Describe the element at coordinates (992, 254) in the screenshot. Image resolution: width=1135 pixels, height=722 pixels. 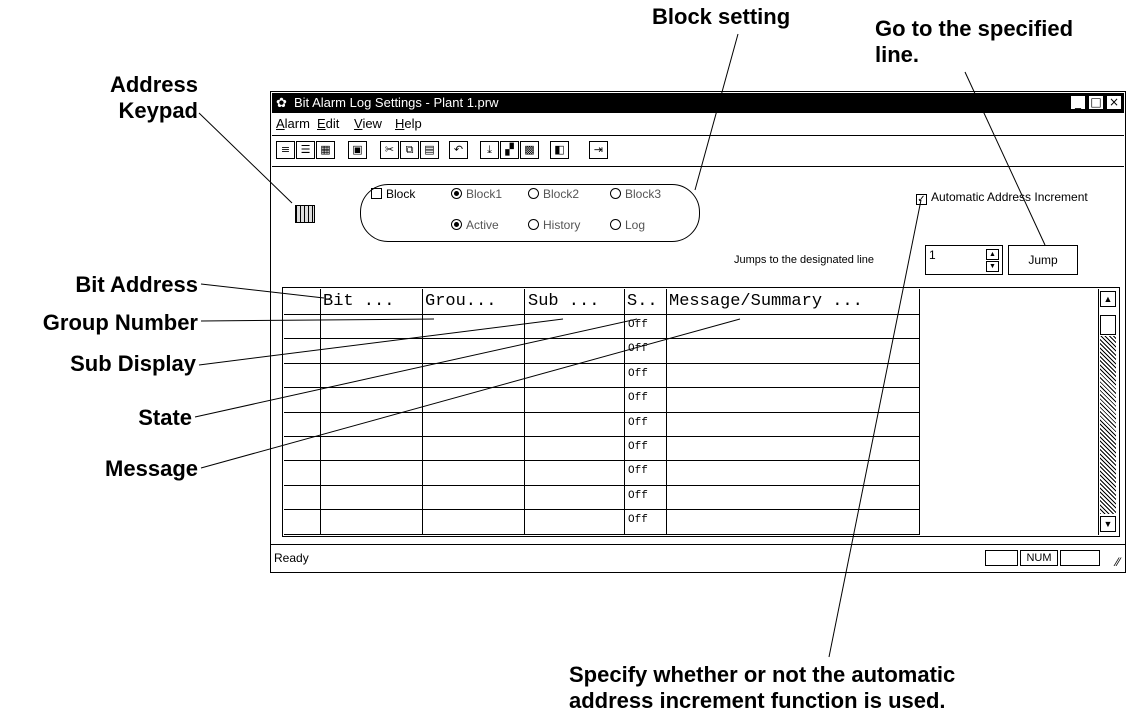
I see `spin-up-icon: ▲` at that location.